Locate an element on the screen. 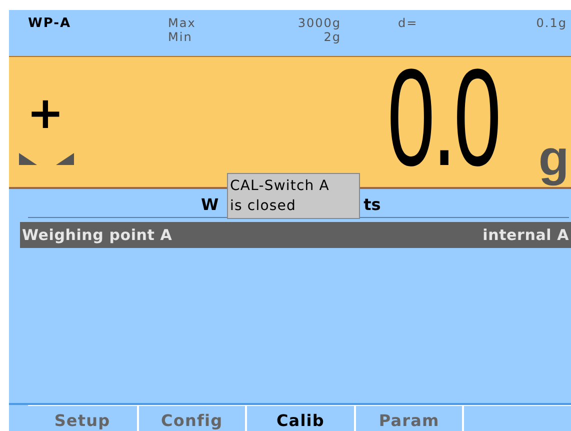 The image size is (571, 431). sign: + is located at coordinates (45, 114).